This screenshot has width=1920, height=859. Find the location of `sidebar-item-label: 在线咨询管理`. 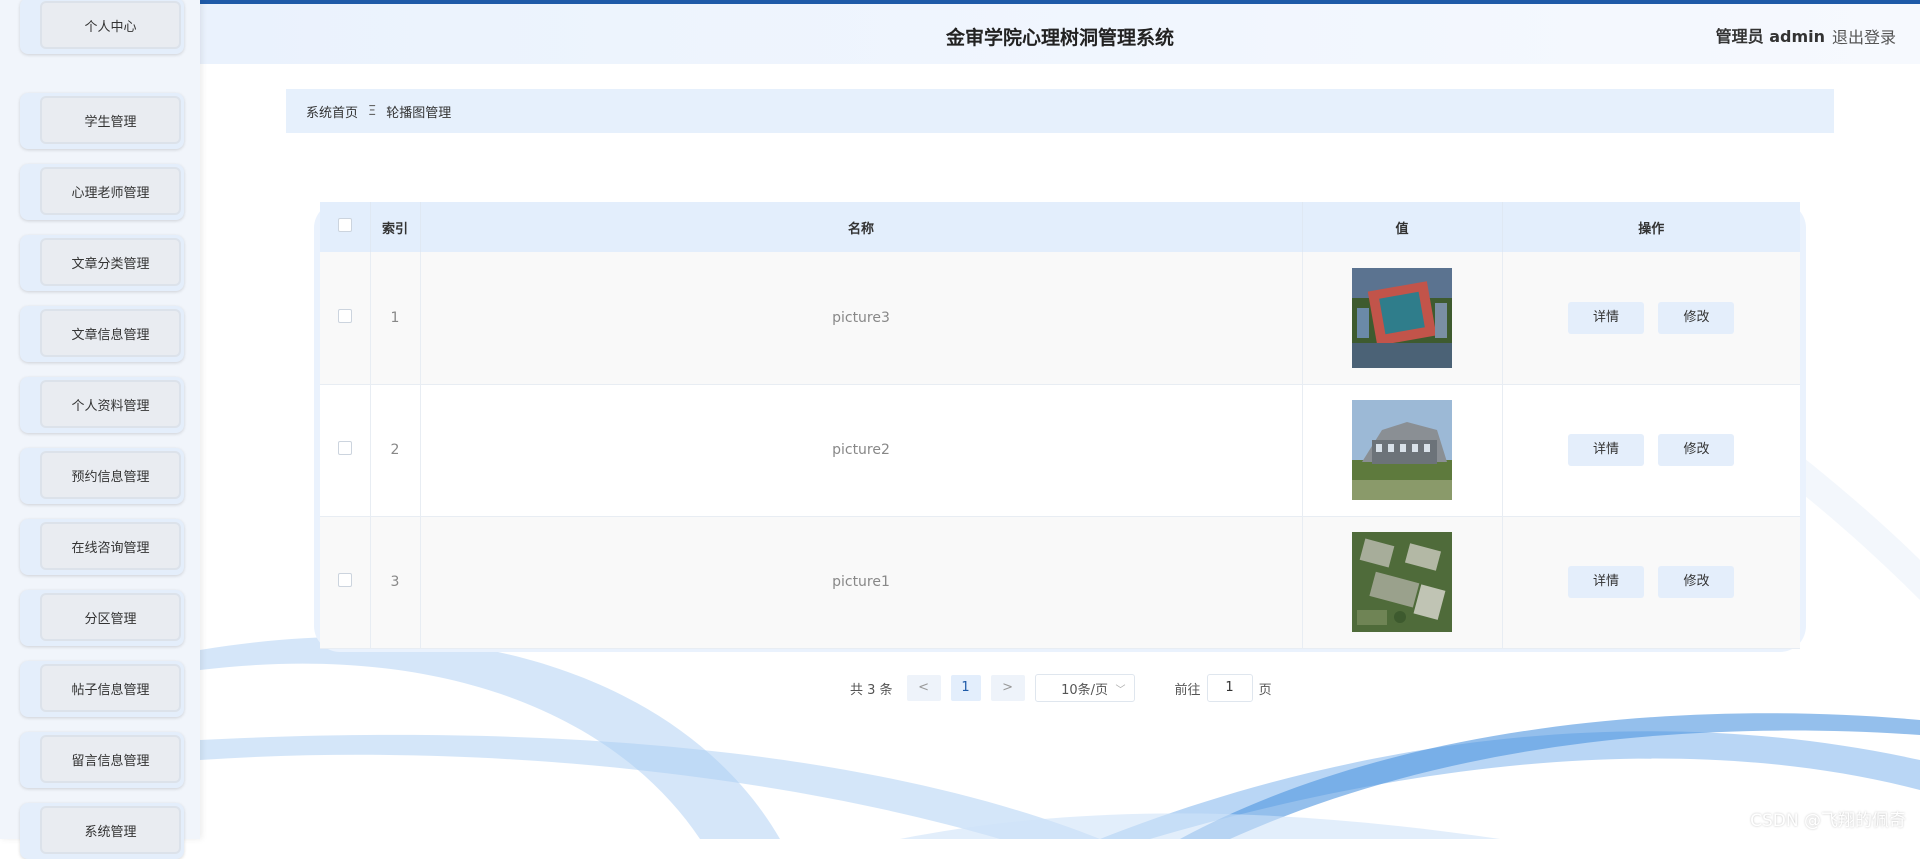

sidebar-item-label: 在线咨询管理 is located at coordinates (110, 546).